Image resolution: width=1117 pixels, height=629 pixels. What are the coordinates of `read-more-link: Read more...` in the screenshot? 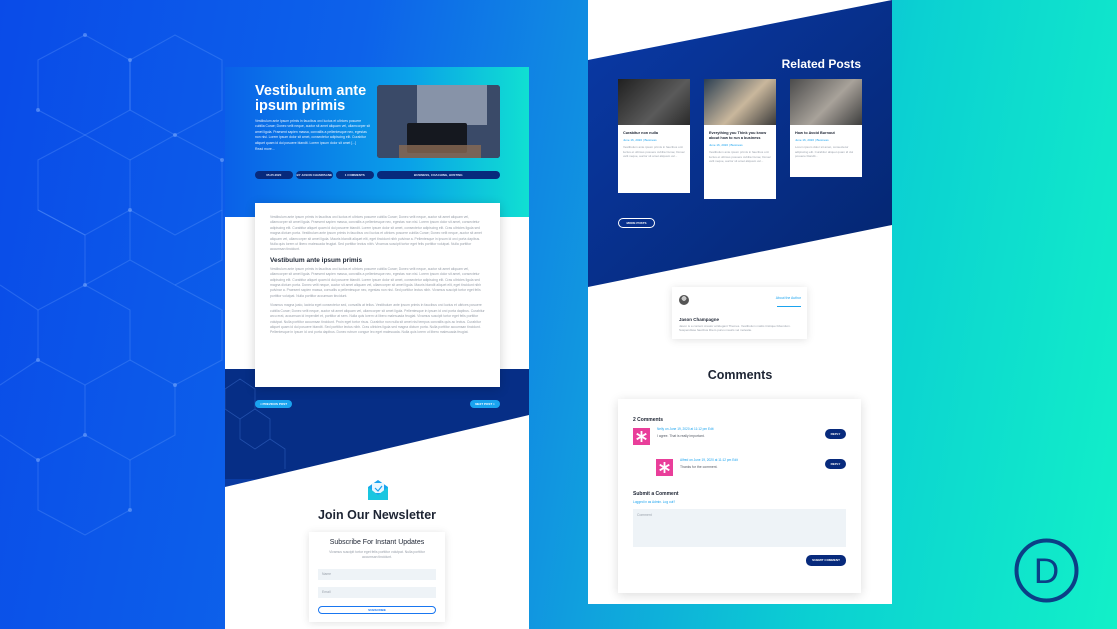 It's located at (313, 149).